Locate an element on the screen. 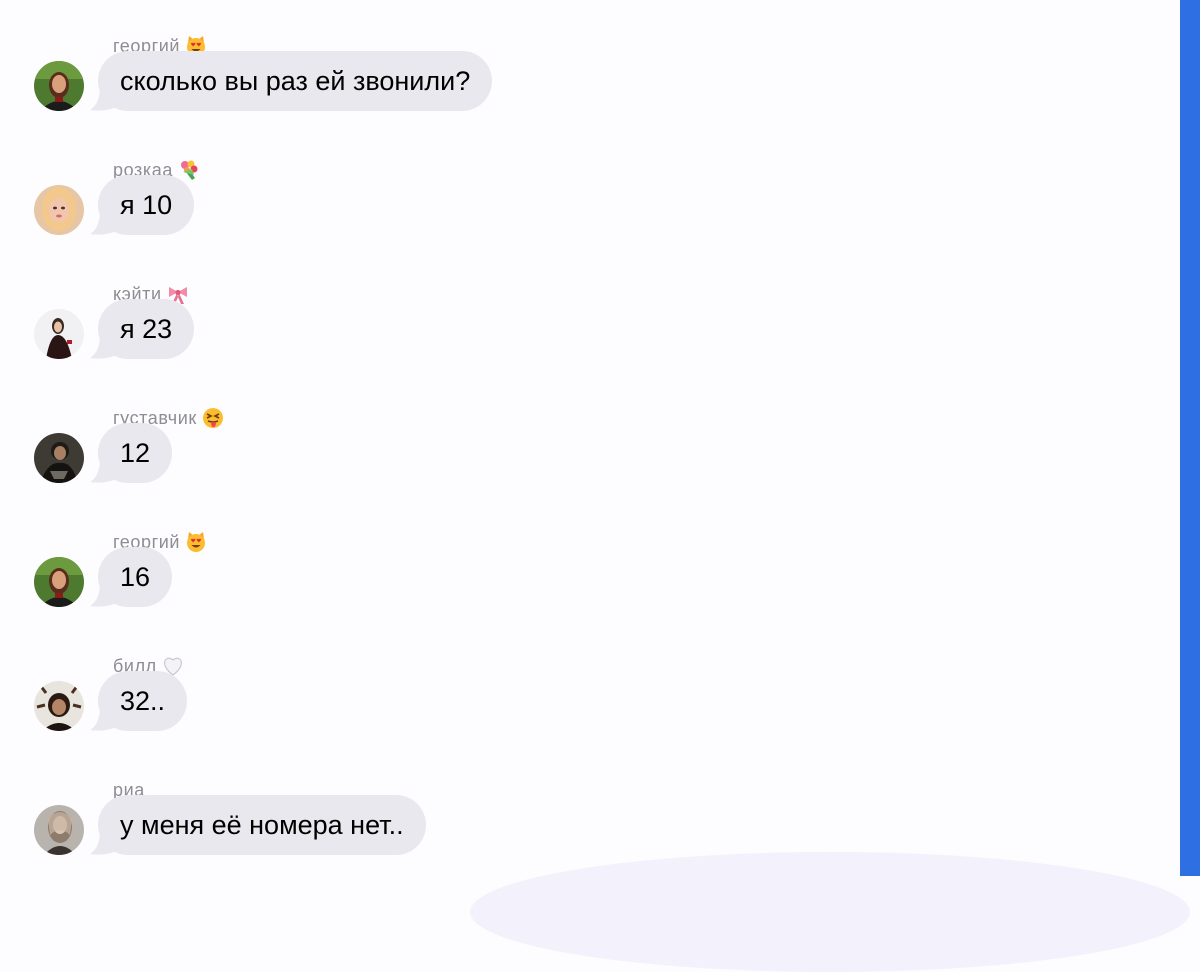  heart-eyes-cat-emoji-icon is located at coordinates (196, 542).